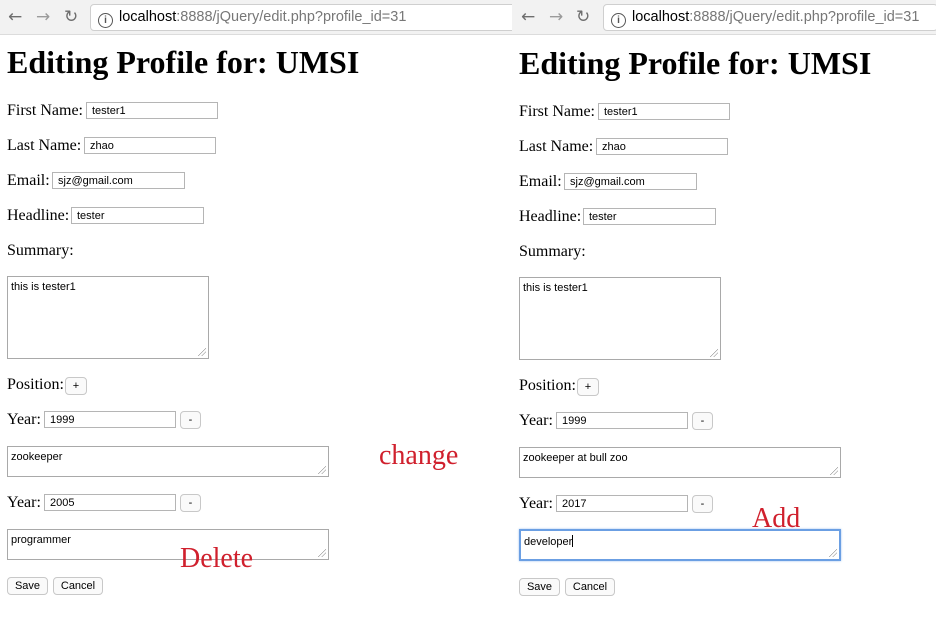 This screenshot has height=623, width=936. I want to click on text-cursor, so click(573, 541).